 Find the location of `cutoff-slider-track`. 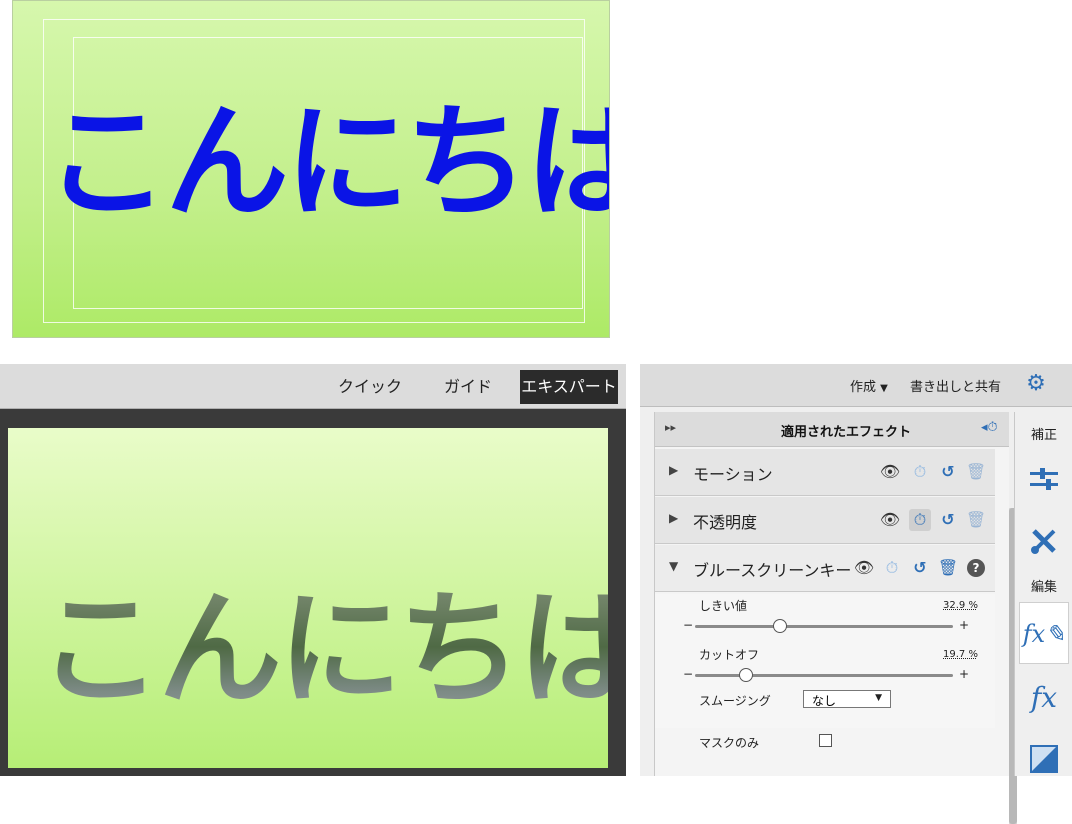

cutoff-slider-track is located at coordinates (824, 675).